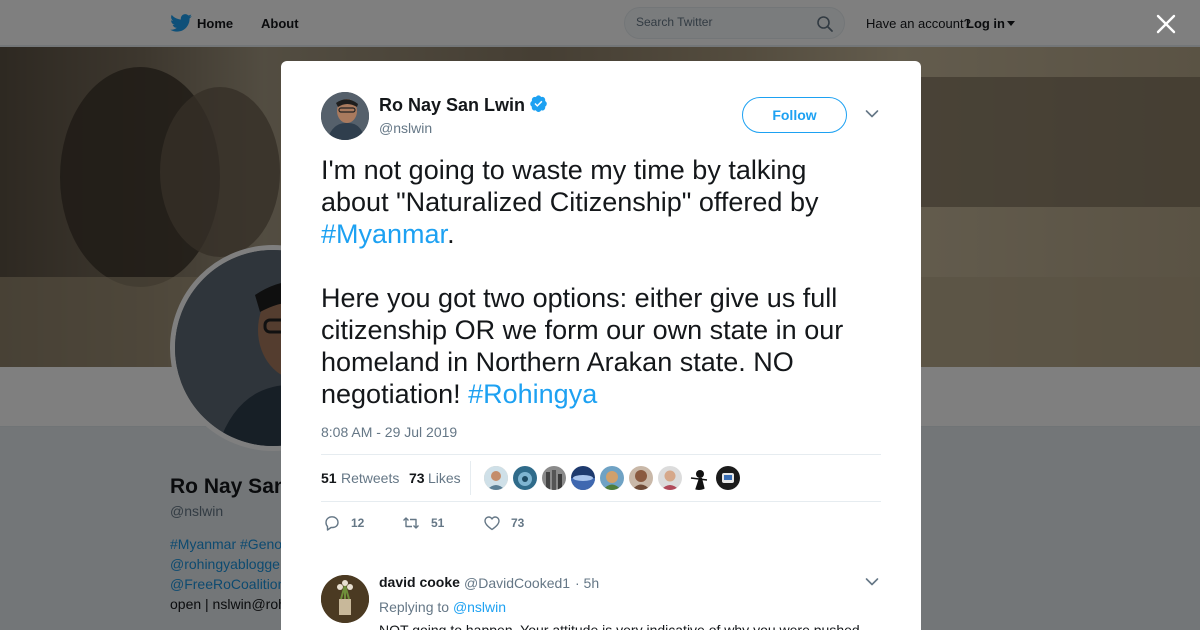 The image size is (1200, 630). What do you see at coordinates (357, 523) in the screenshot?
I see `reply-count: 12` at bounding box center [357, 523].